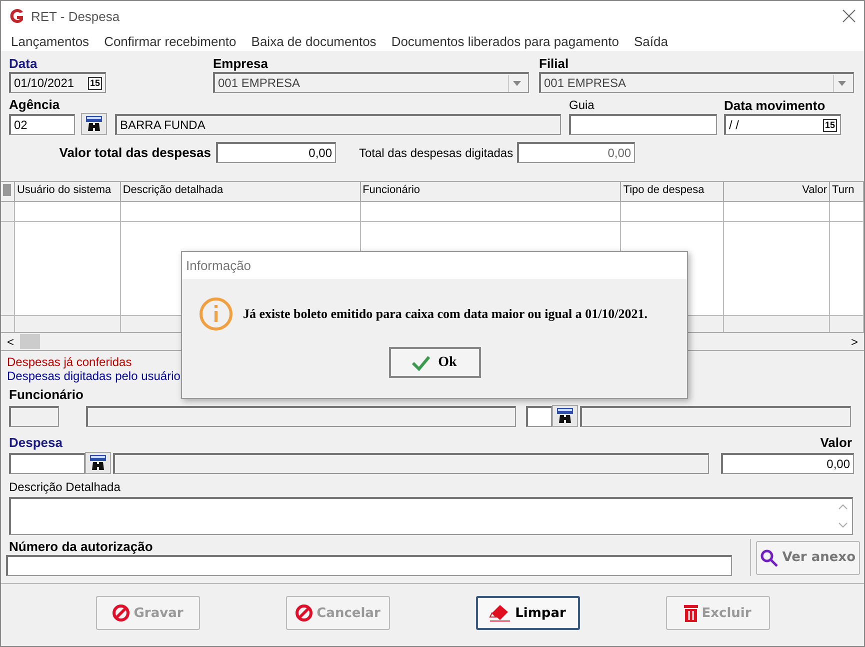 This screenshot has width=865, height=647. Describe the element at coordinates (849, 16) in the screenshot. I see `close-icon` at that location.